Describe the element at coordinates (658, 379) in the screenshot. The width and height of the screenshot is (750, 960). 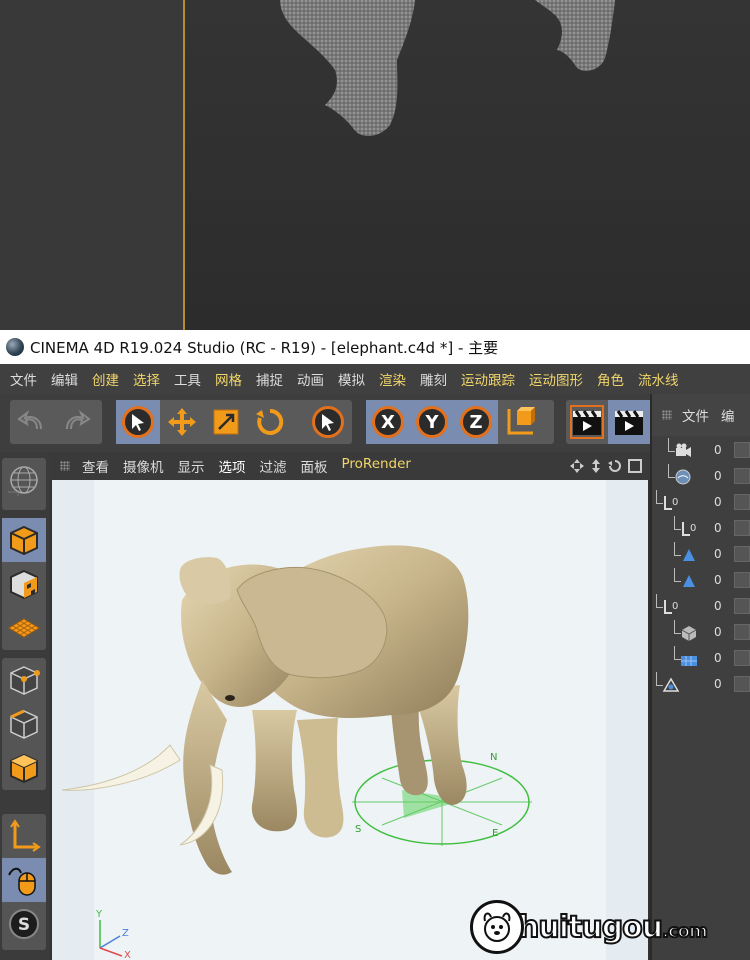
I see `menu-item: 流水线` at that location.